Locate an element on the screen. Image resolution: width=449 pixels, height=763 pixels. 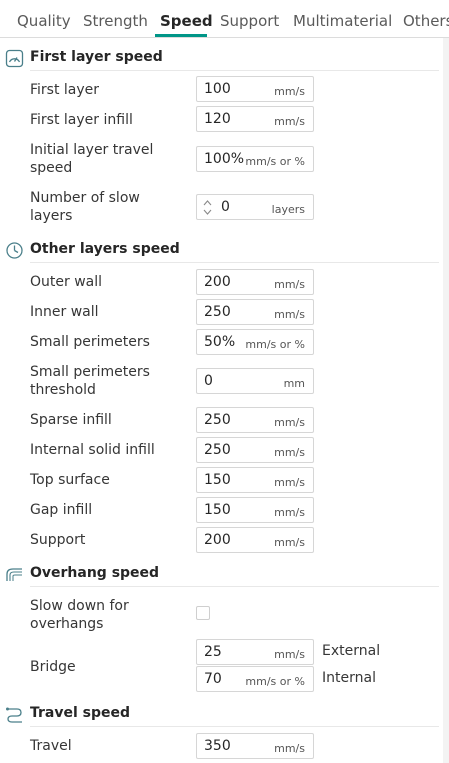
section-title-travel-speed: Travel speed is located at coordinates (80, 713).